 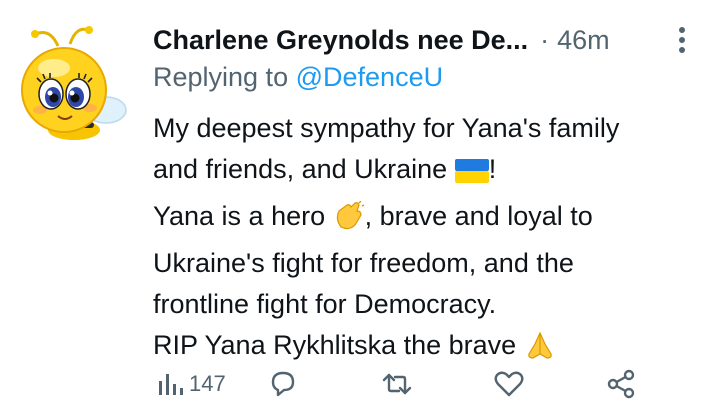 What do you see at coordinates (363, 263) in the screenshot?
I see `tweet-text-segment: Ukraine's fight for freedom, and the` at bounding box center [363, 263].